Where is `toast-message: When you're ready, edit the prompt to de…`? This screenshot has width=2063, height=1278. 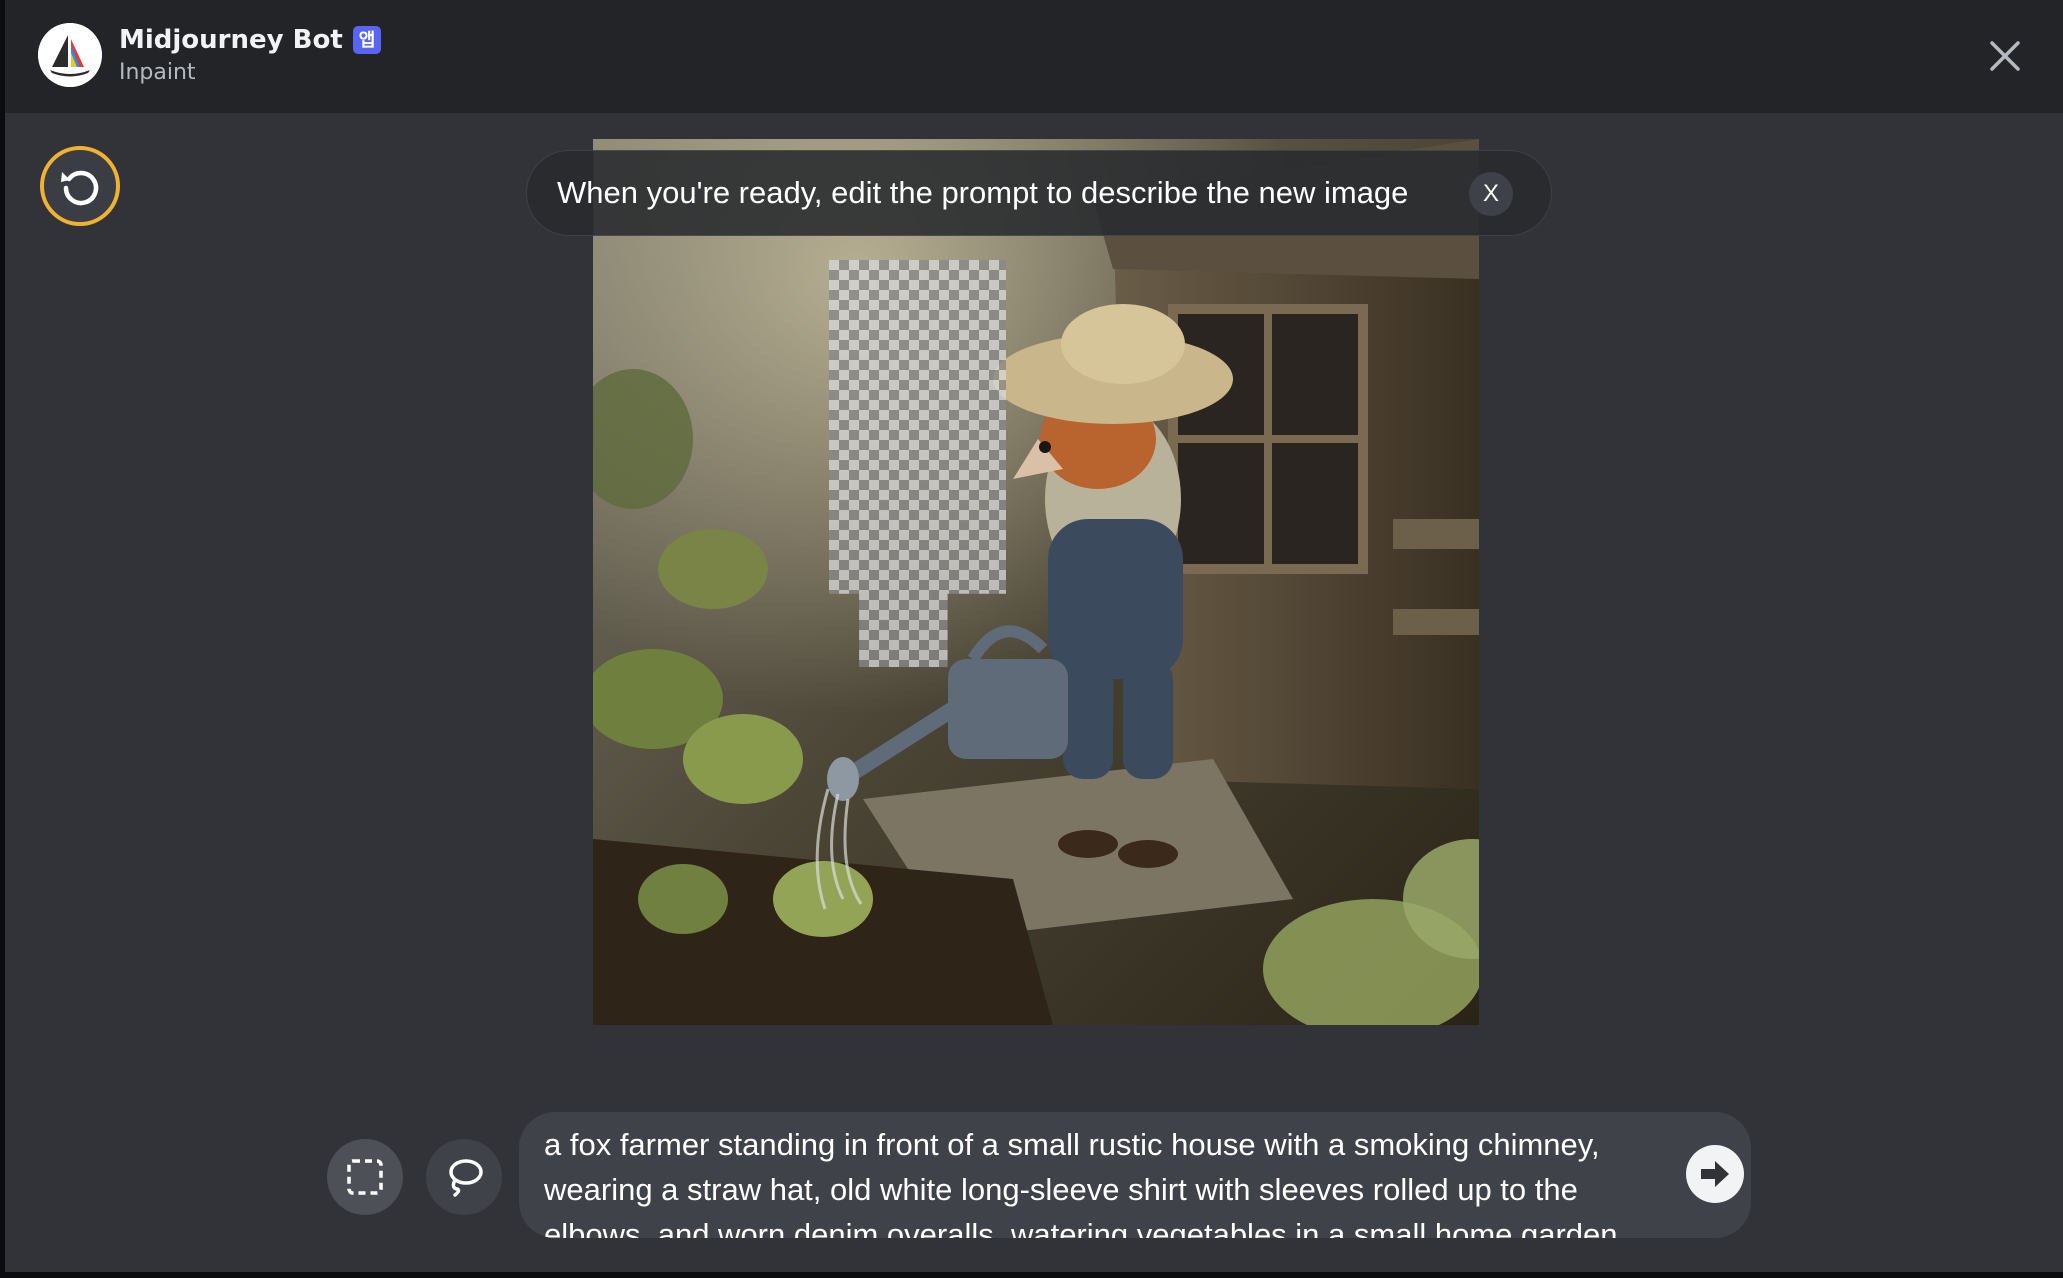
toast-message: When you're ready, edit the prompt to de… is located at coordinates (983, 192).